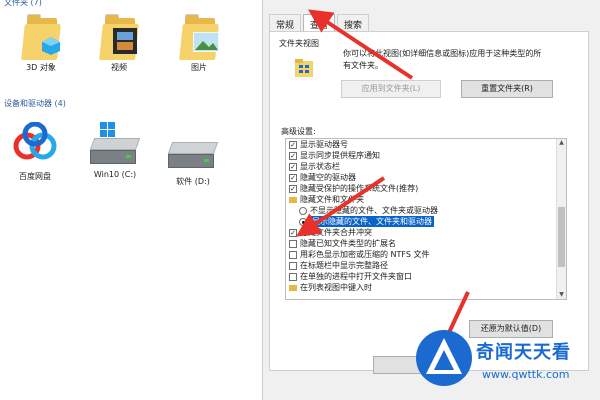 The width and height of the screenshot is (600, 400). Describe the element at coordinates (426, 199) in the screenshot. I see `list-item: 隐藏文件和文件夹` at that location.